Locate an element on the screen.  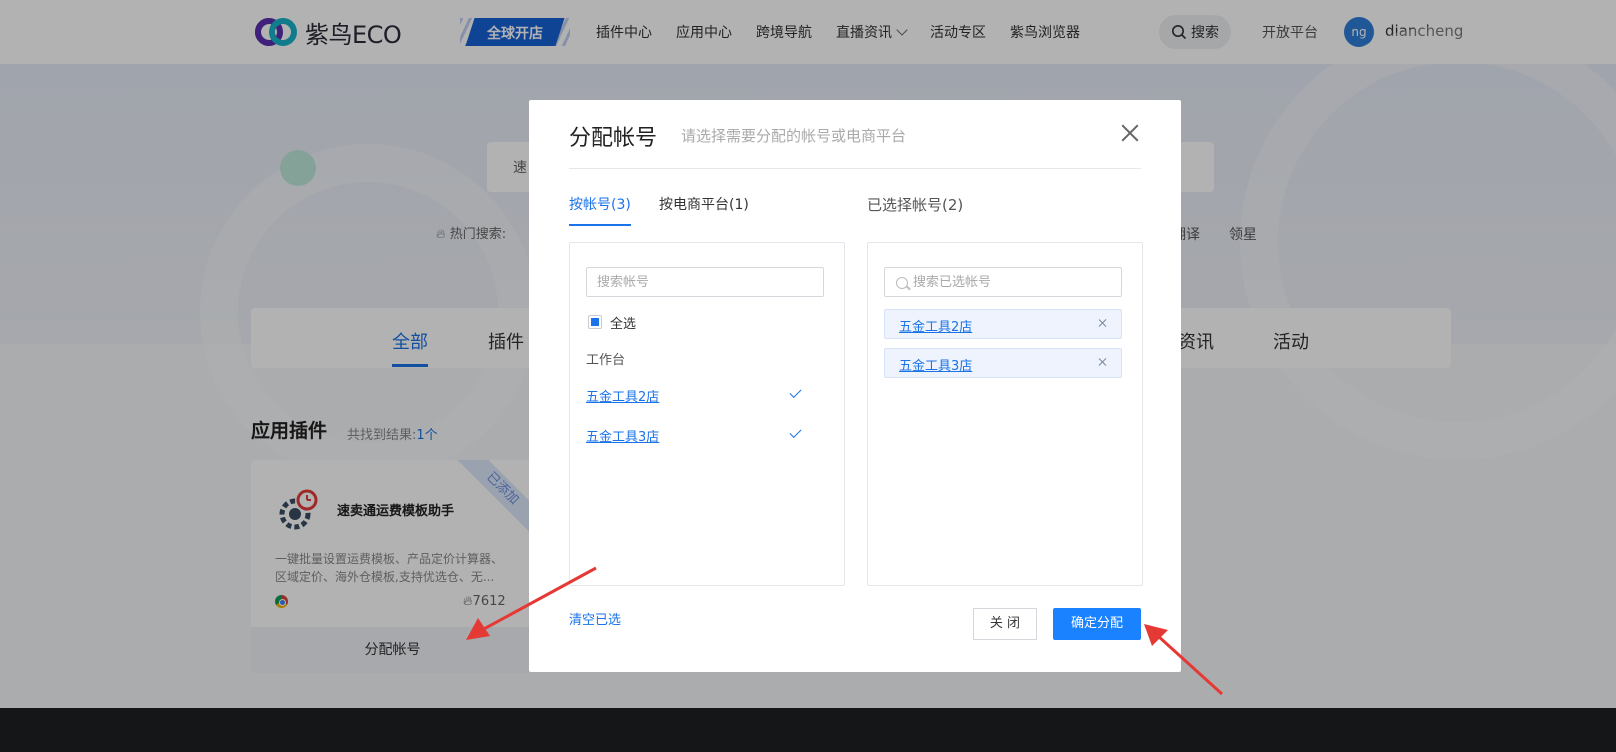
selected-account-chip: 五金工具2店 is located at coordinates (1003, 324).